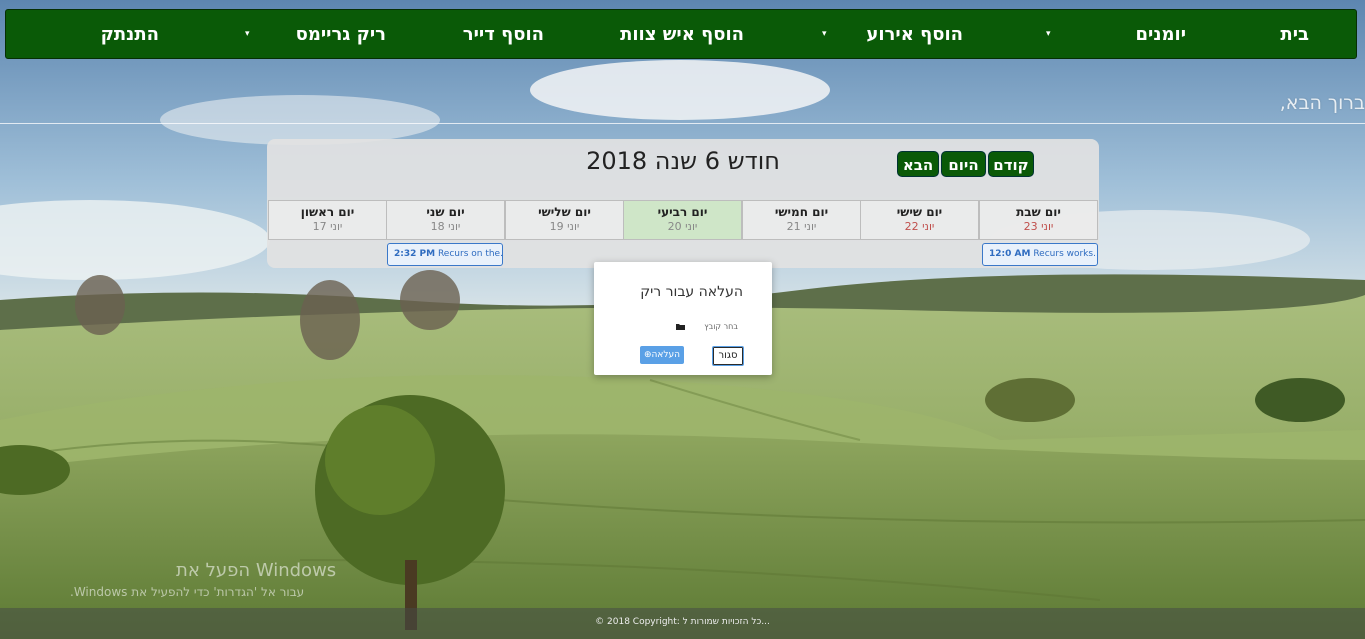 The width and height of the screenshot is (1365, 639). Describe the element at coordinates (1038, 226) in the screenshot. I see `day-date: יוני 23` at that location.